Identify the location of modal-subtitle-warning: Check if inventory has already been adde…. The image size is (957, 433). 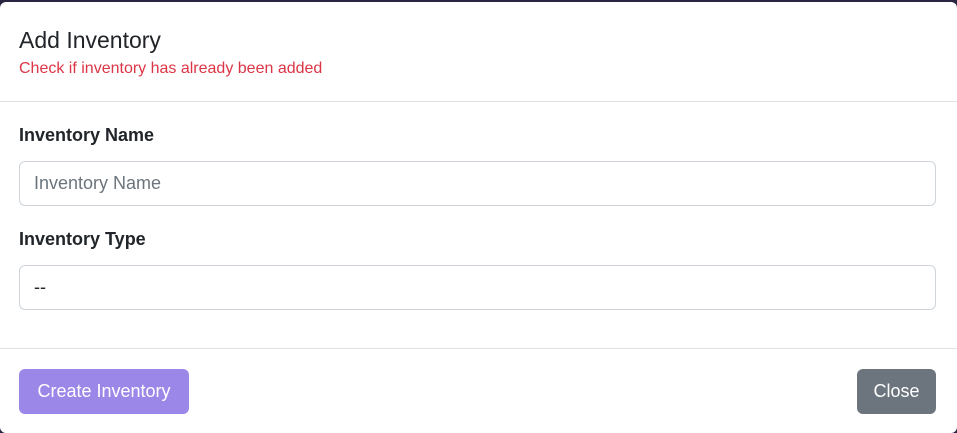
(171, 68).